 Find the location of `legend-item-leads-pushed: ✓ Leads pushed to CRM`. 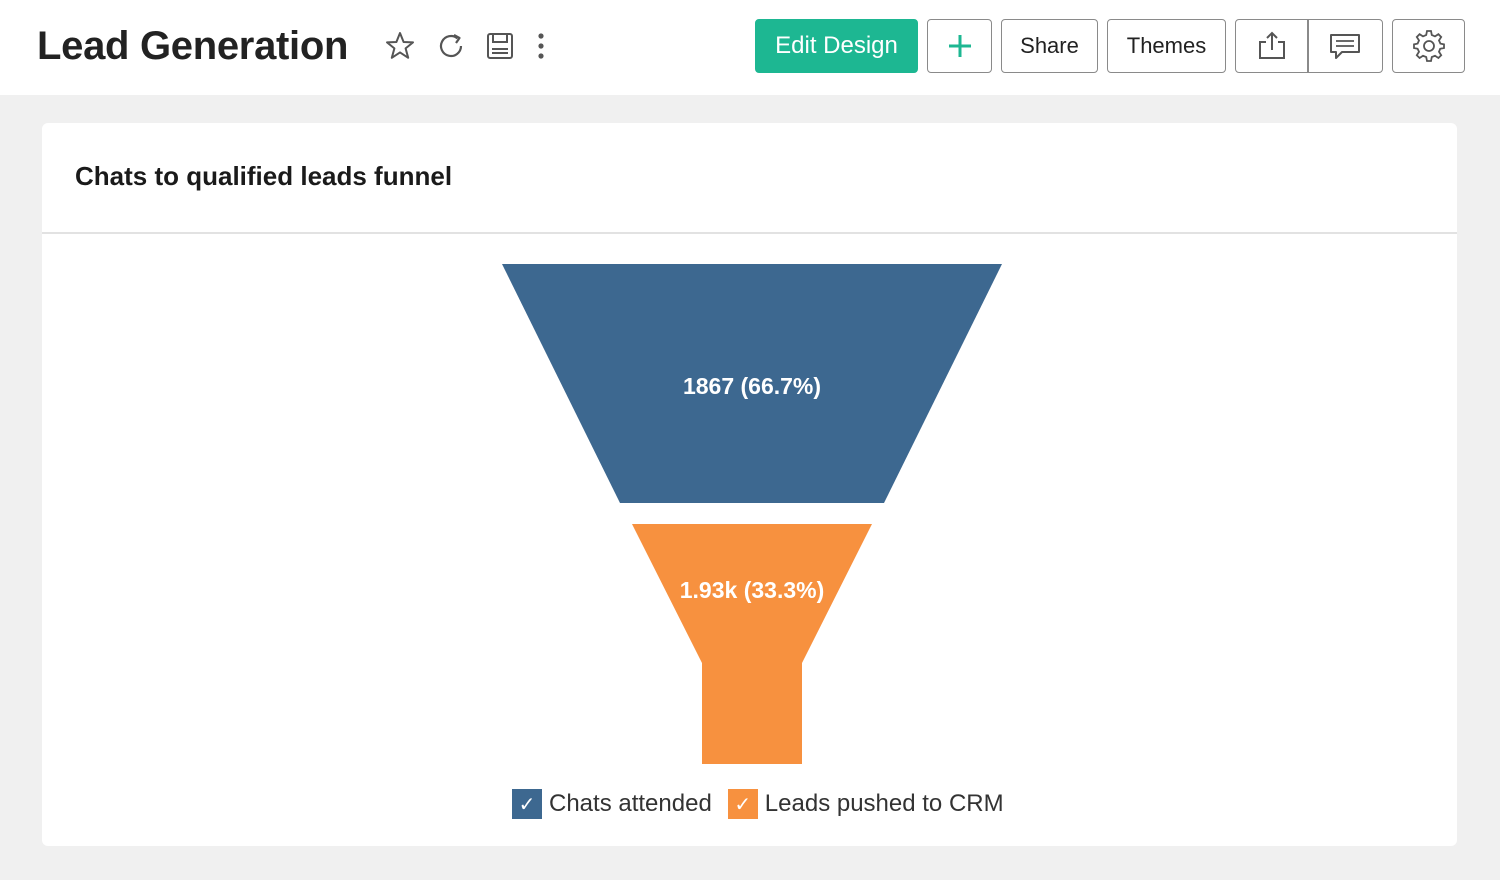

legend-item-leads-pushed: ✓ Leads pushed to CRM is located at coordinates (865, 804).